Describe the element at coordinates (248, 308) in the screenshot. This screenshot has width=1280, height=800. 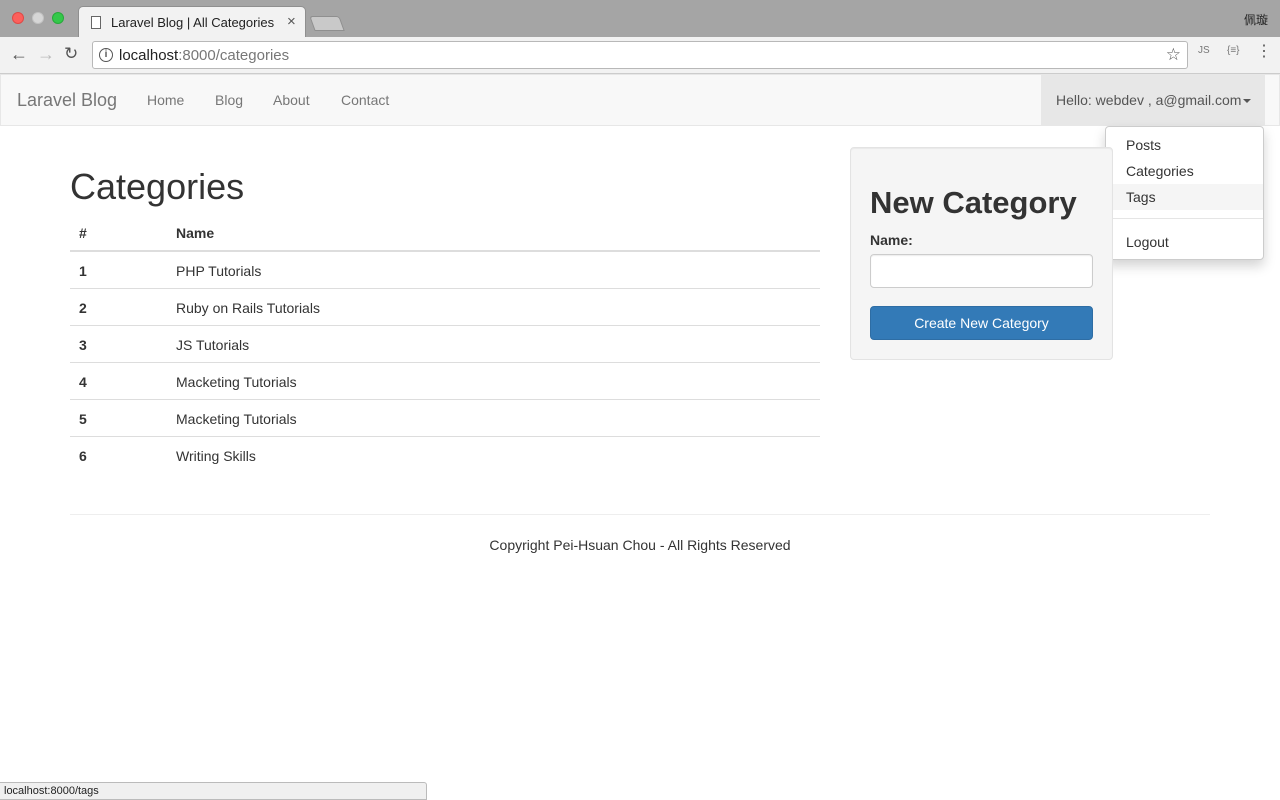
I see `cell-name: Ruby on Rails Tutorials` at that location.